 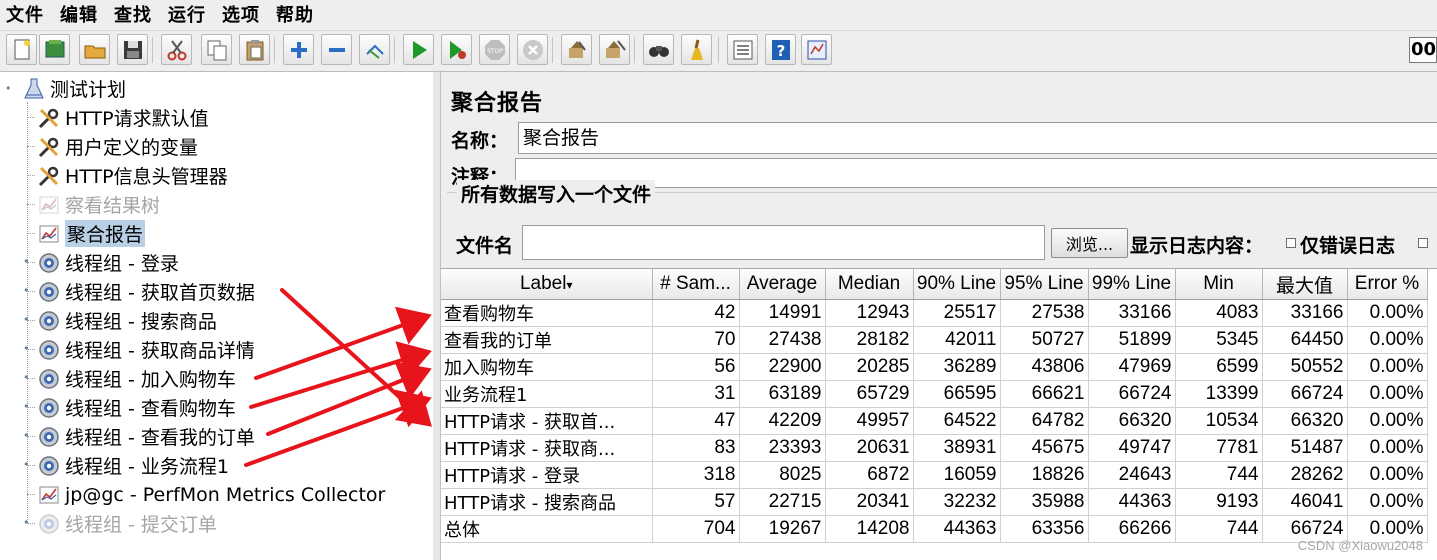 What do you see at coordinates (135, 378) in the screenshot?
I see `tree-node: 线程组 - 加入购物车` at bounding box center [135, 378].